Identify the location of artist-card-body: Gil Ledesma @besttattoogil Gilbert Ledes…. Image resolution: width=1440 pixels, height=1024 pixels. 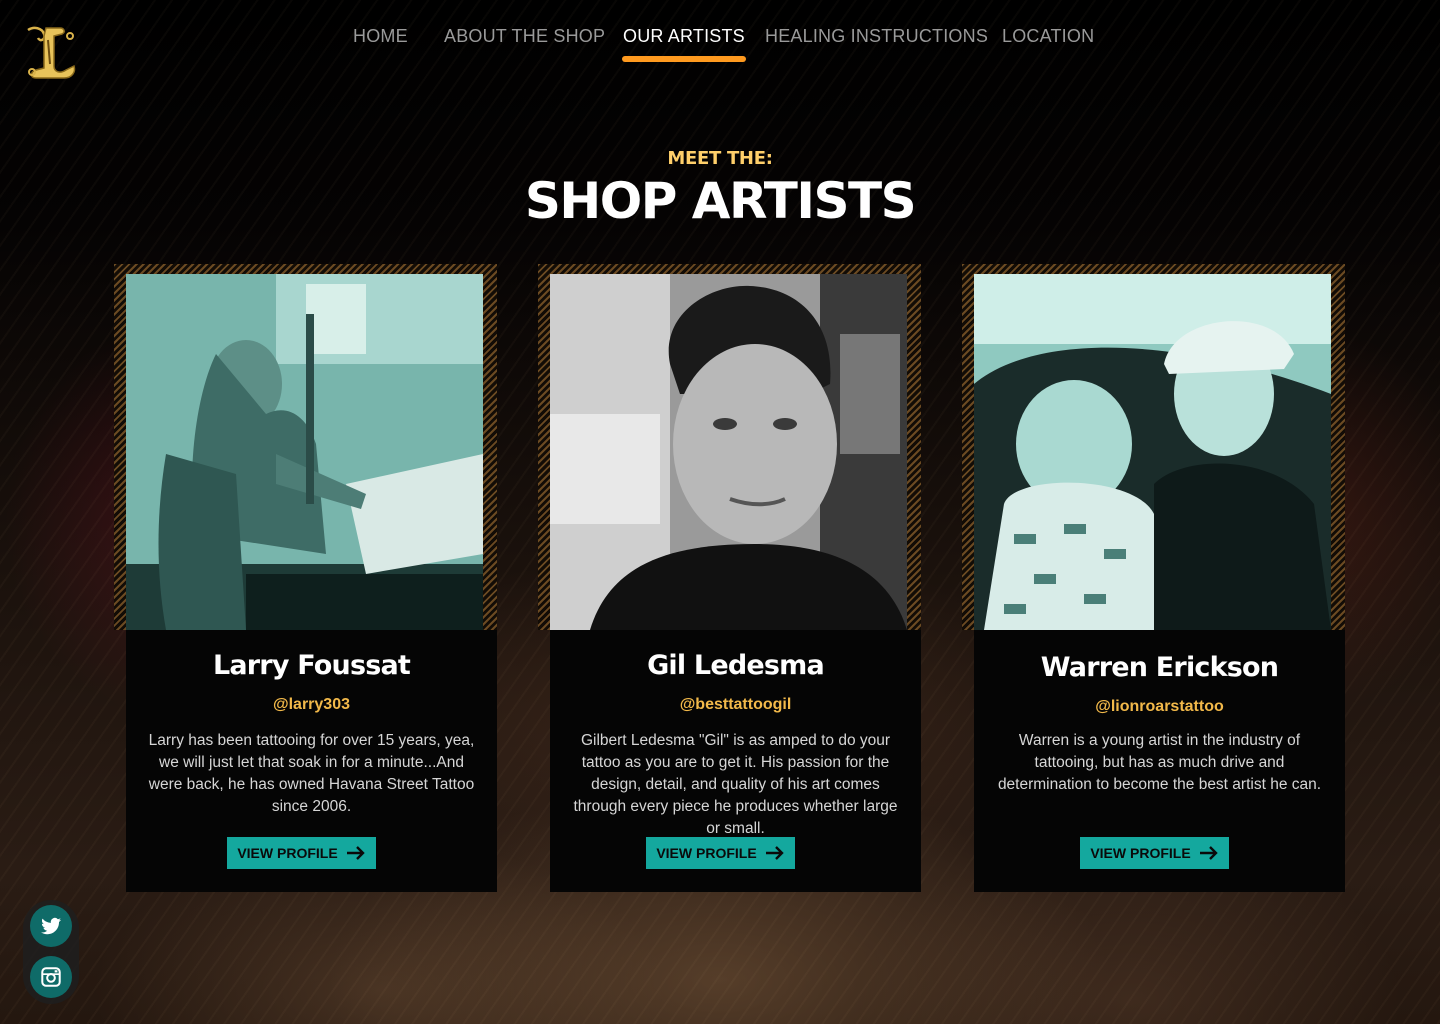
(735, 761).